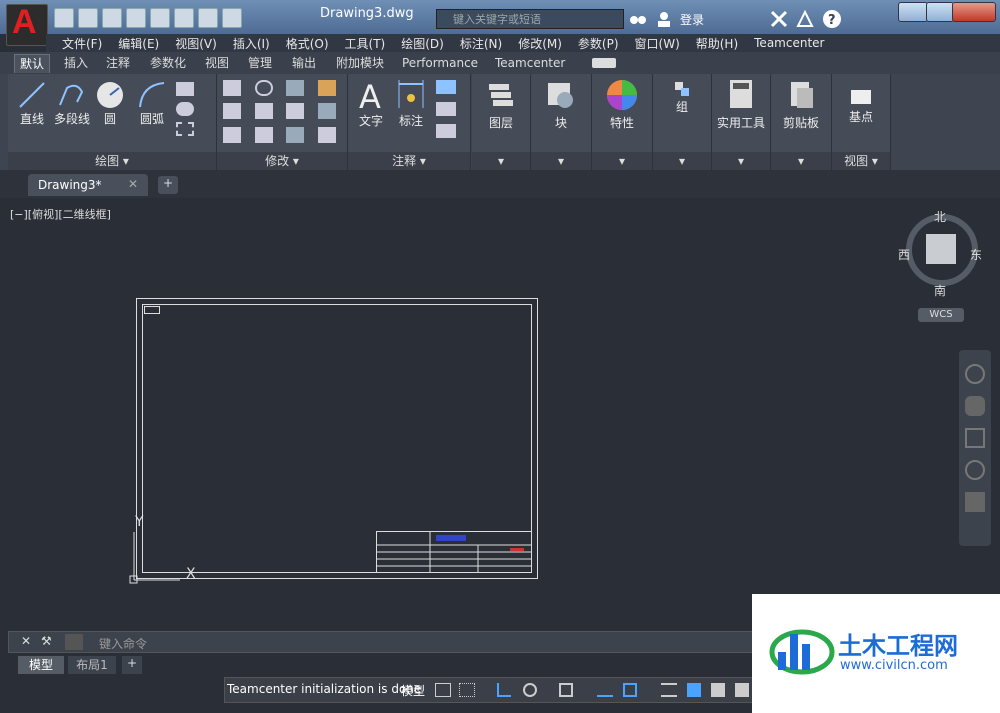 The image size is (1000, 713). What do you see at coordinates (411, 103) in the screenshot?
I see `dimension-tool: 标注` at bounding box center [411, 103].